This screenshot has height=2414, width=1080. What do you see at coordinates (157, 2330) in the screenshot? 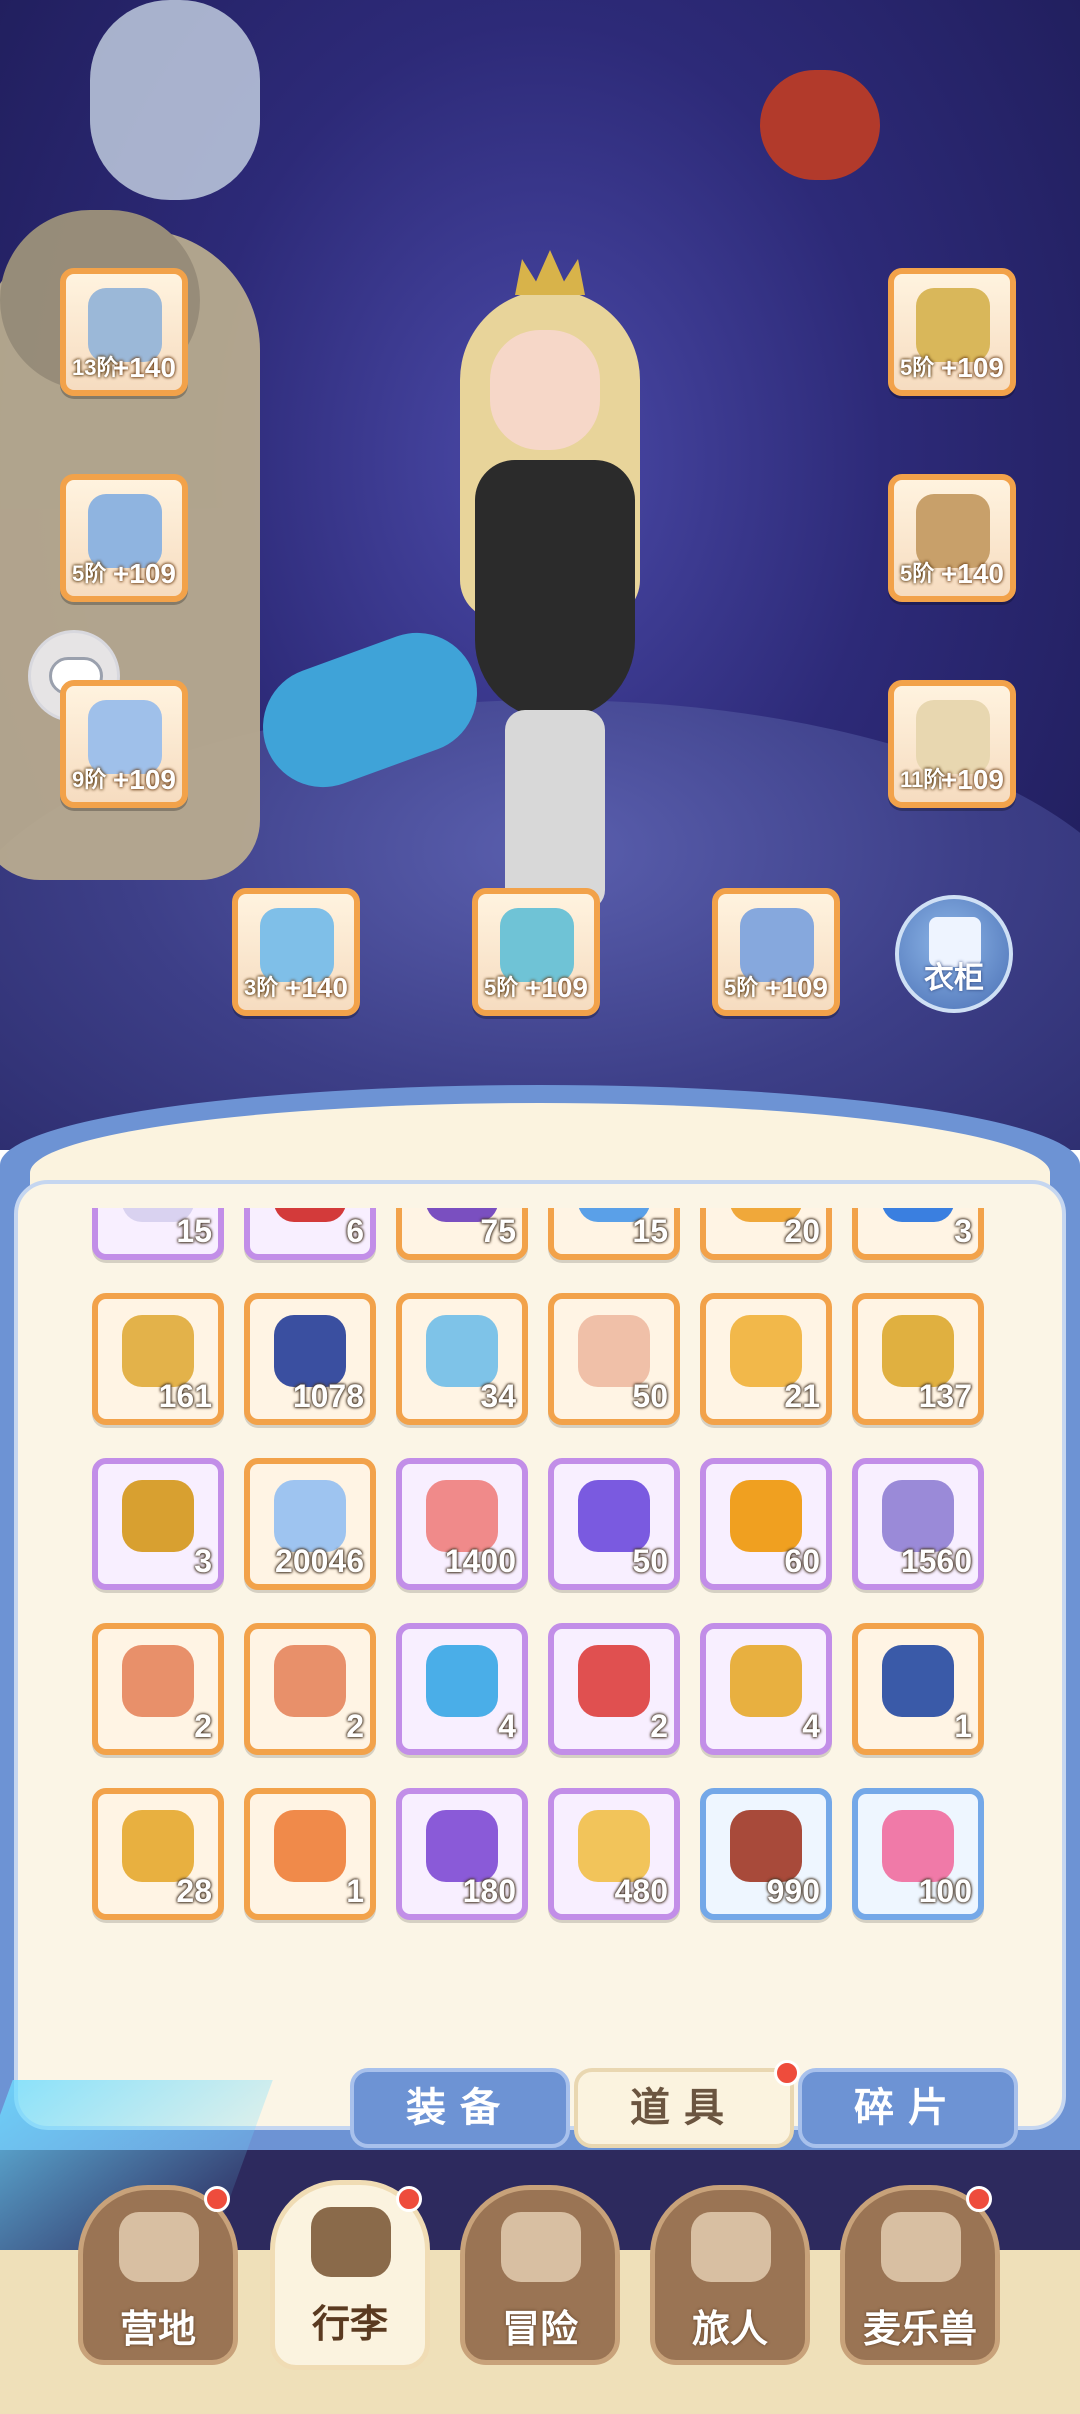
I see `nav-label: 营地` at bounding box center [157, 2330].